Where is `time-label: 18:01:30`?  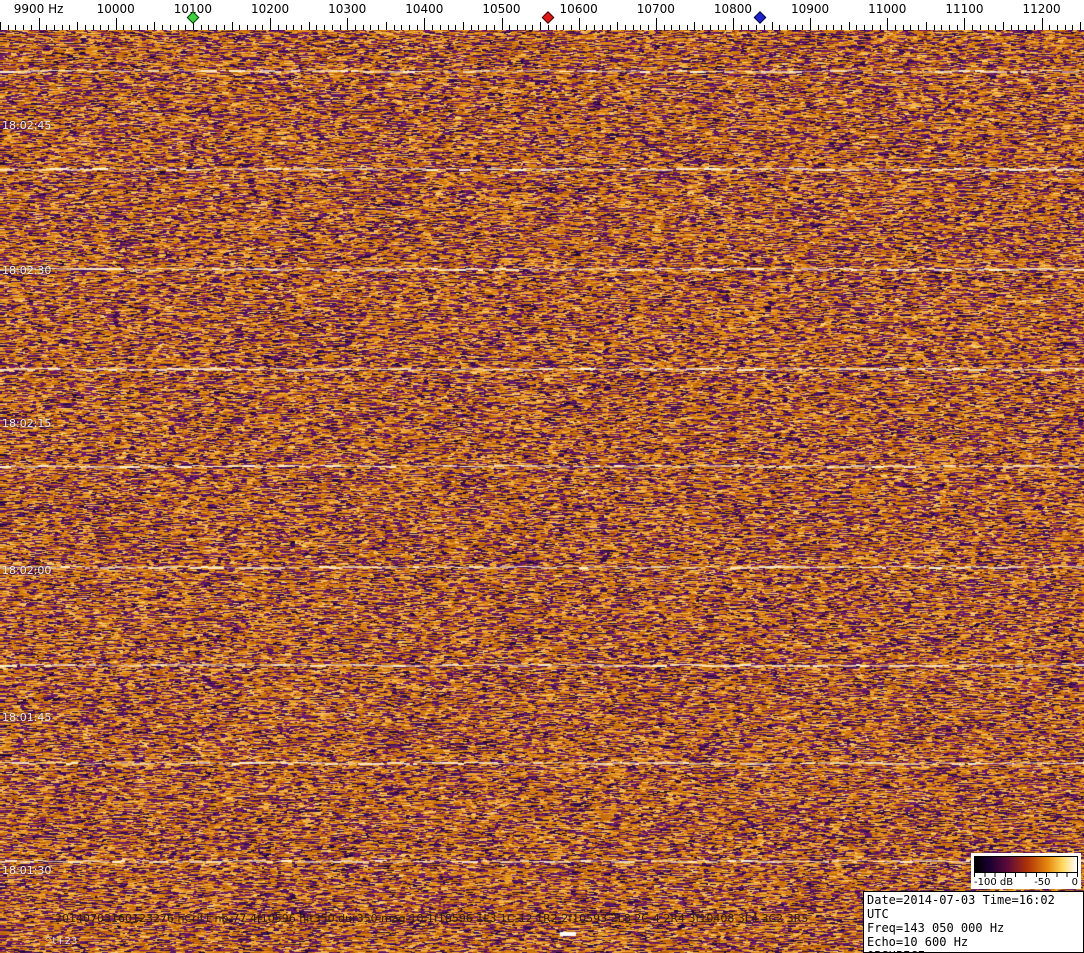
time-label: 18:01:30 is located at coordinates (27, 870).